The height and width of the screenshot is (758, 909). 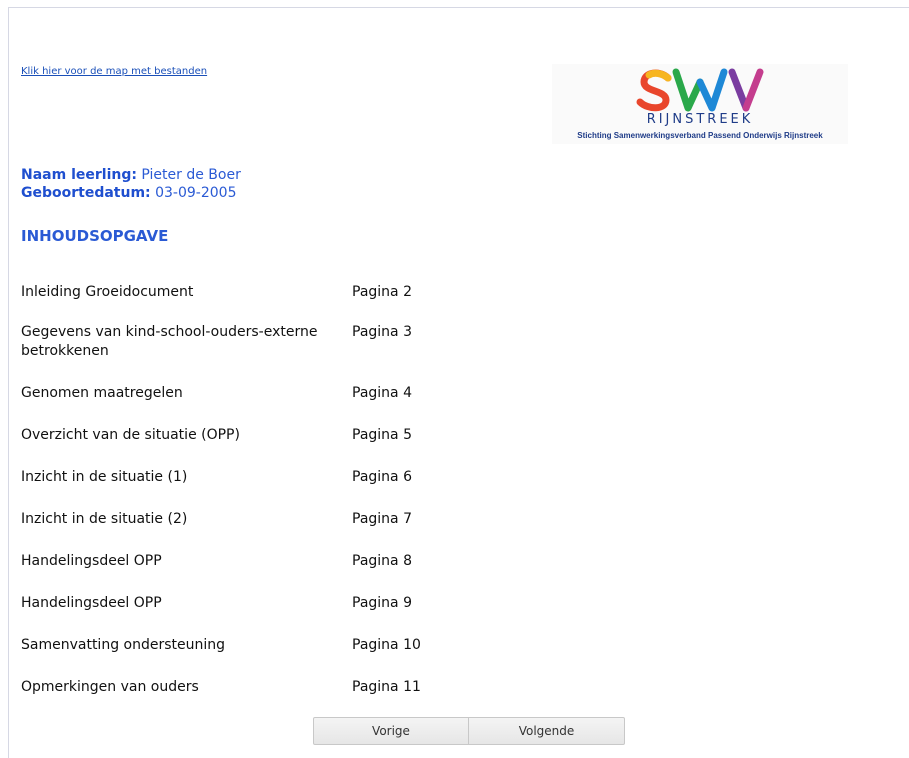 What do you see at coordinates (8, 382) in the screenshot?
I see `frame-left-border` at bounding box center [8, 382].